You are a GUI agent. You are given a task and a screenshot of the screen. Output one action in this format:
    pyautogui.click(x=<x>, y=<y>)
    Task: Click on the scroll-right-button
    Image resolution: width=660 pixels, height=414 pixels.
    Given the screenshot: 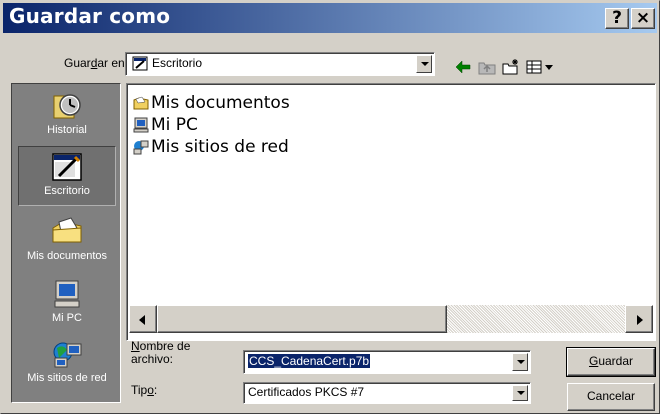 What is the action you would take?
    pyautogui.click(x=639, y=319)
    